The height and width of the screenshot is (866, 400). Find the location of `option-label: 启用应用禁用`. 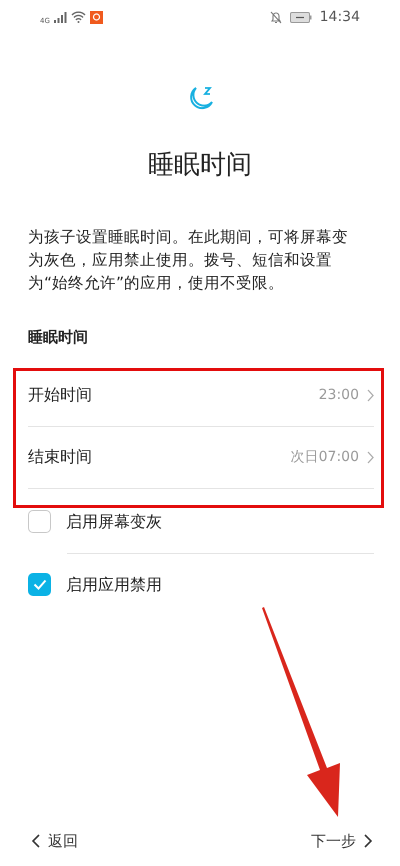

option-label: 启用应用禁用 is located at coordinates (114, 585).